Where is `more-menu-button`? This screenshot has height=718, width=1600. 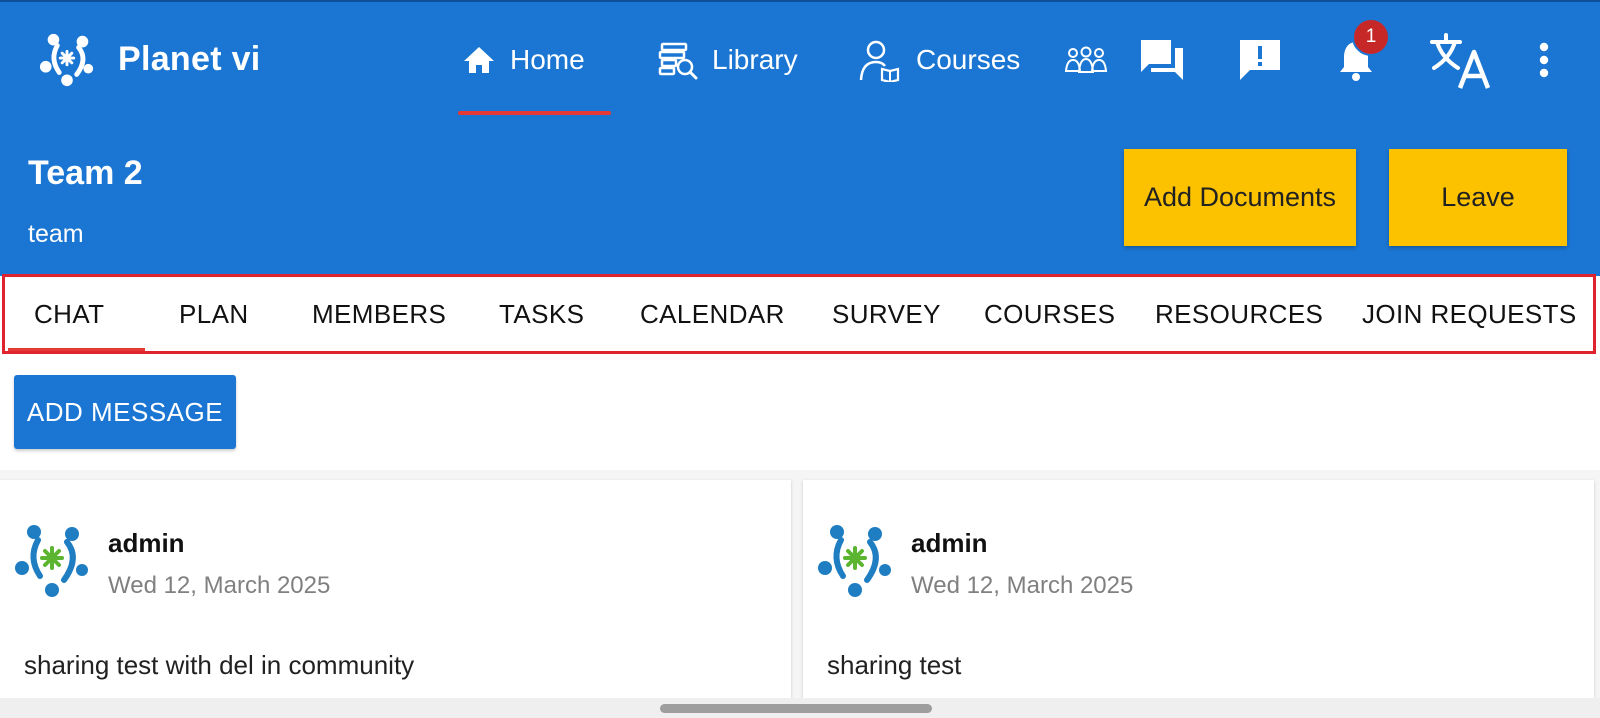
more-menu-button is located at coordinates (1544, 60).